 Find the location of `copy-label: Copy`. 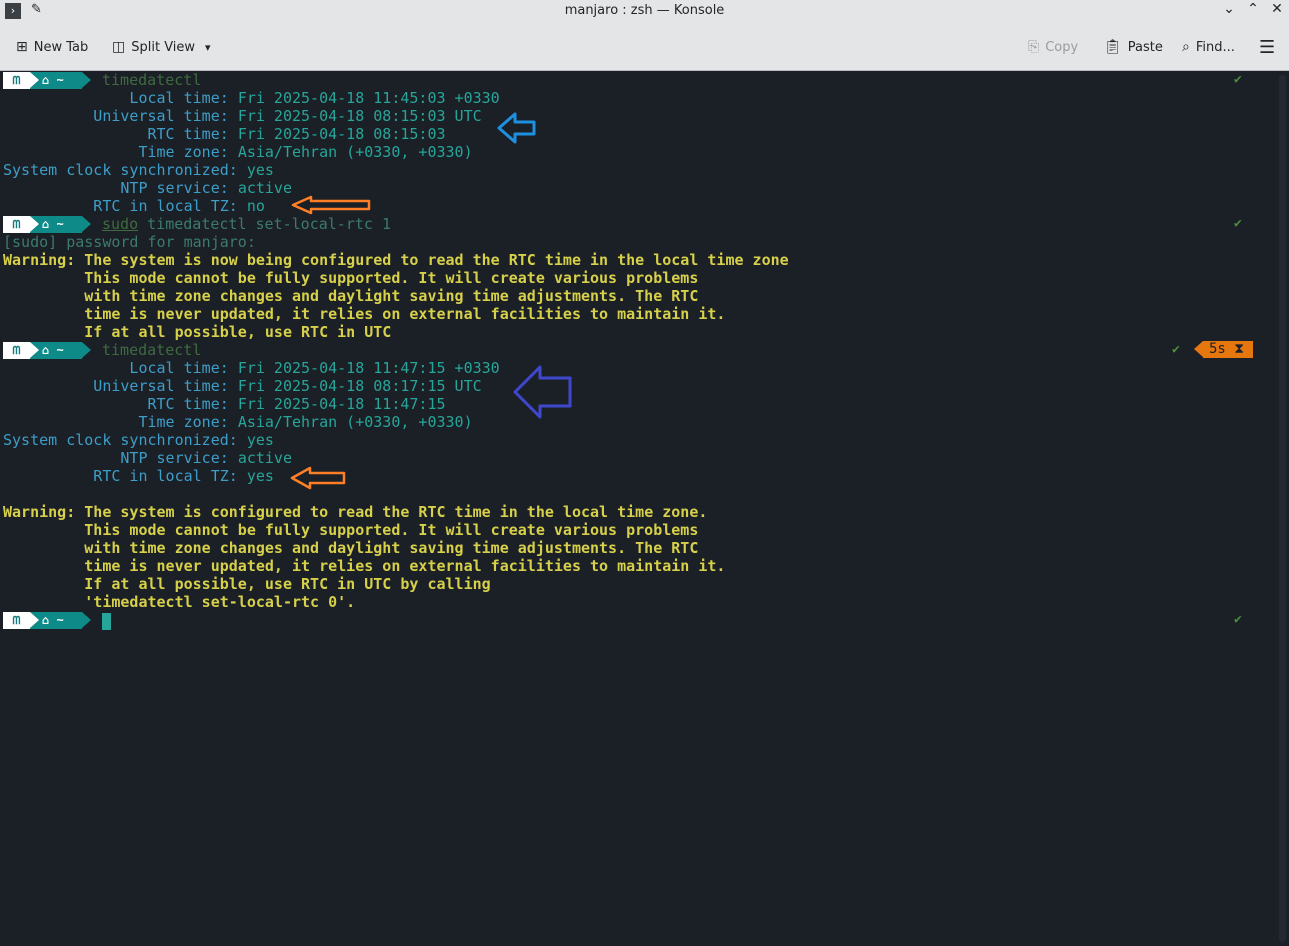

copy-label: Copy is located at coordinates (1062, 47).